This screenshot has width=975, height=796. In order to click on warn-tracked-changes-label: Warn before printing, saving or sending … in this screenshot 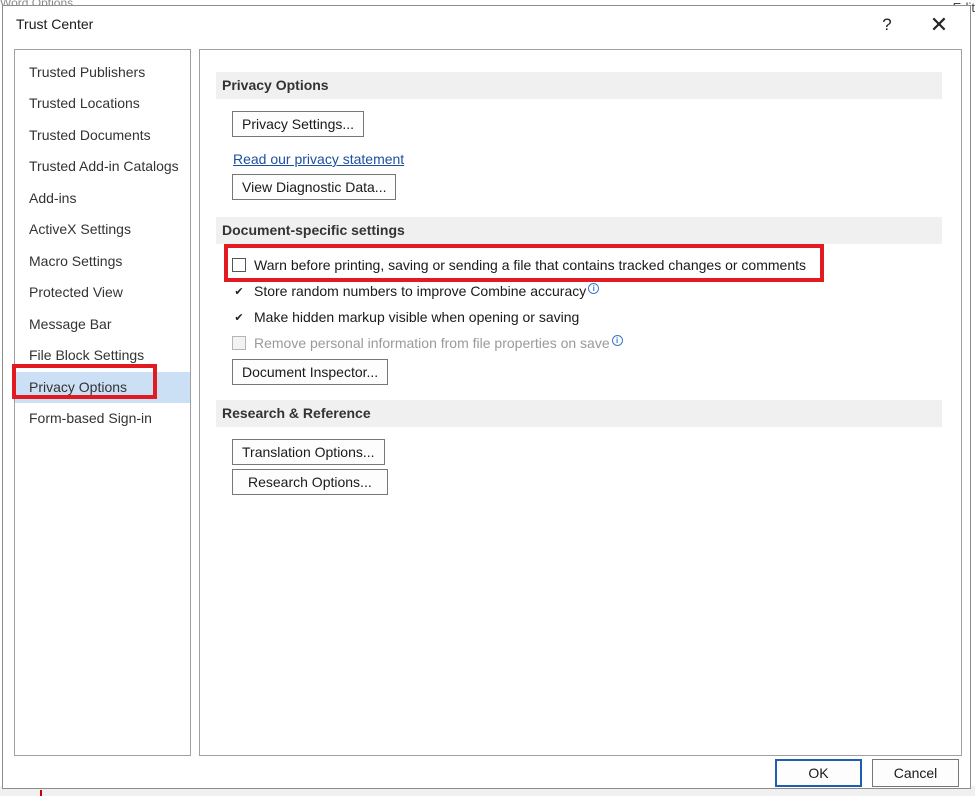, I will do `click(530, 265)`.